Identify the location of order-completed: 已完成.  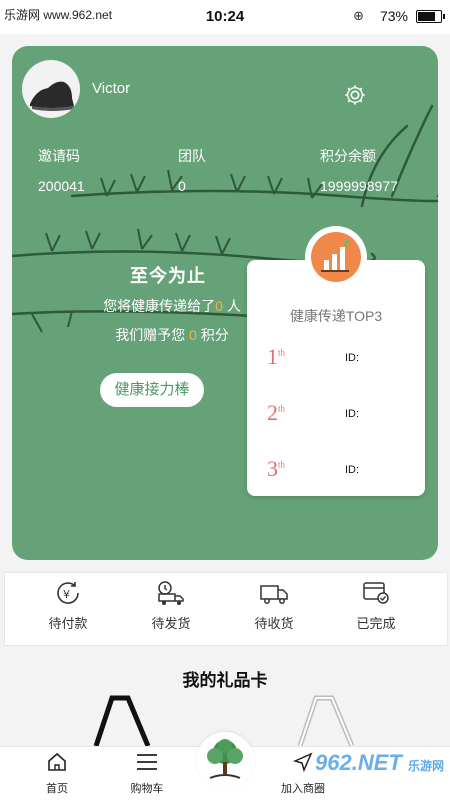
(376, 605).